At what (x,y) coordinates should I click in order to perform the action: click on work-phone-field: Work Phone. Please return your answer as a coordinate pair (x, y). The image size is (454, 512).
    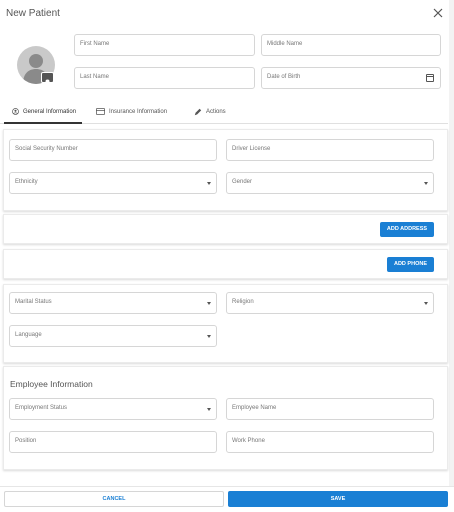
    Looking at the image, I should click on (330, 442).